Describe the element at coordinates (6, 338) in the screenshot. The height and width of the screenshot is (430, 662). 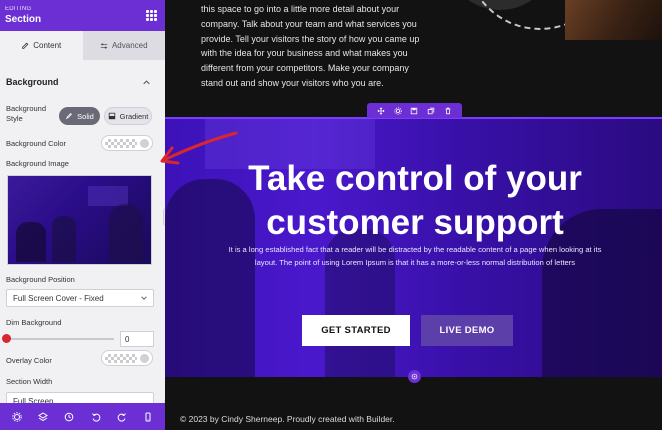
I see `dim-slider-handle` at that location.